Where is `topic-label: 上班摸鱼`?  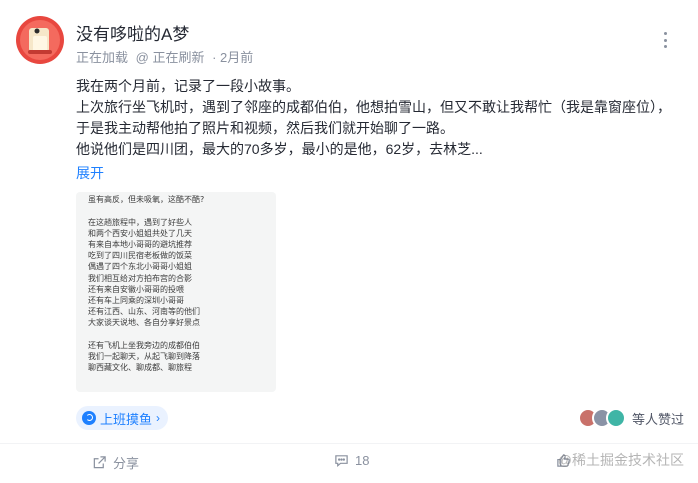
topic-label: 上班摸鱼 is located at coordinates (126, 419).